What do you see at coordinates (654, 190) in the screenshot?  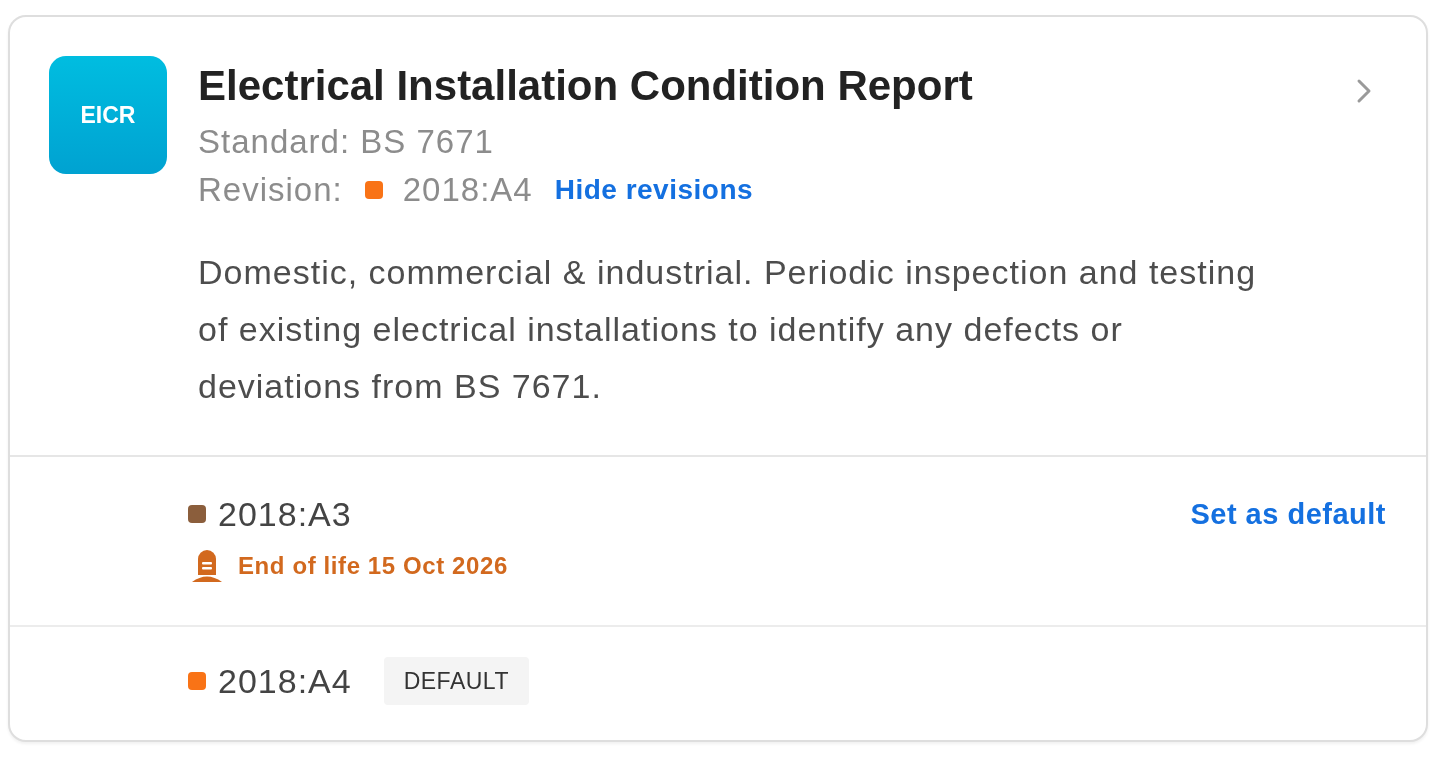 I see `hide-revisions-link: Hide revisions` at bounding box center [654, 190].